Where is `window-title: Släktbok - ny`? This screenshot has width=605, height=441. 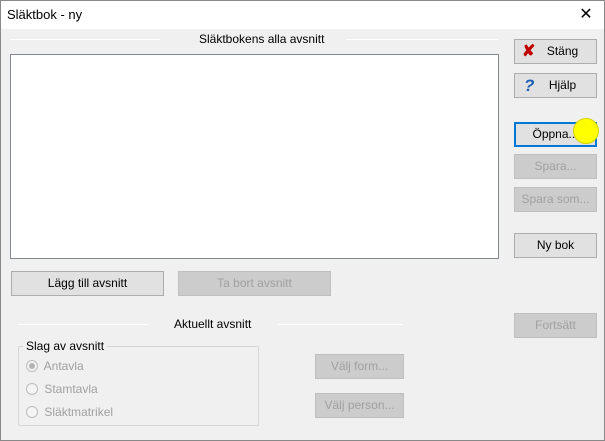
window-title: Släktbok - ny is located at coordinates (45, 14).